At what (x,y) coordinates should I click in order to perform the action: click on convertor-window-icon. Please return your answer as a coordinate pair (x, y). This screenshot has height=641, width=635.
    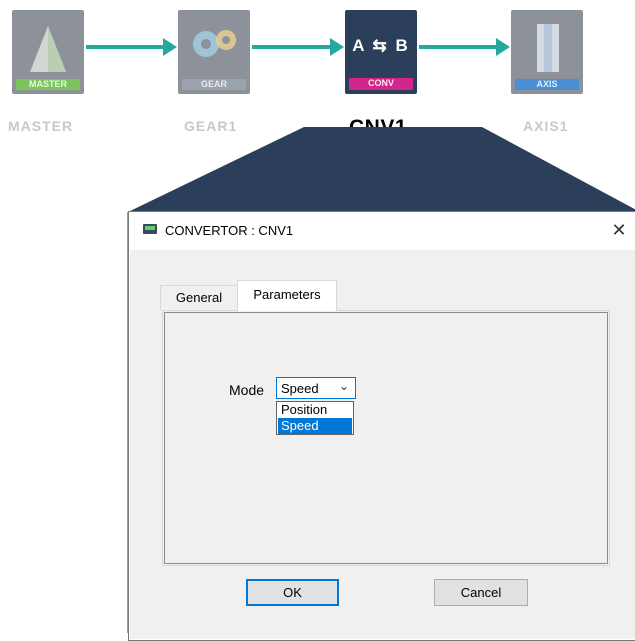
    Looking at the image, I should click on (150, 229).